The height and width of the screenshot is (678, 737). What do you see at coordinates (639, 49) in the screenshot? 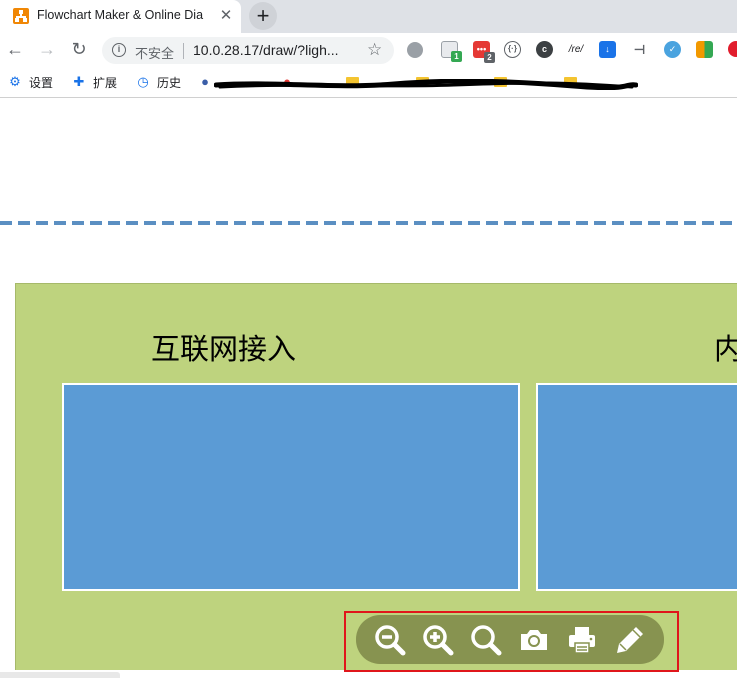
I see `pin-extension-icon: ⊣` at bounding box center [639, 49].